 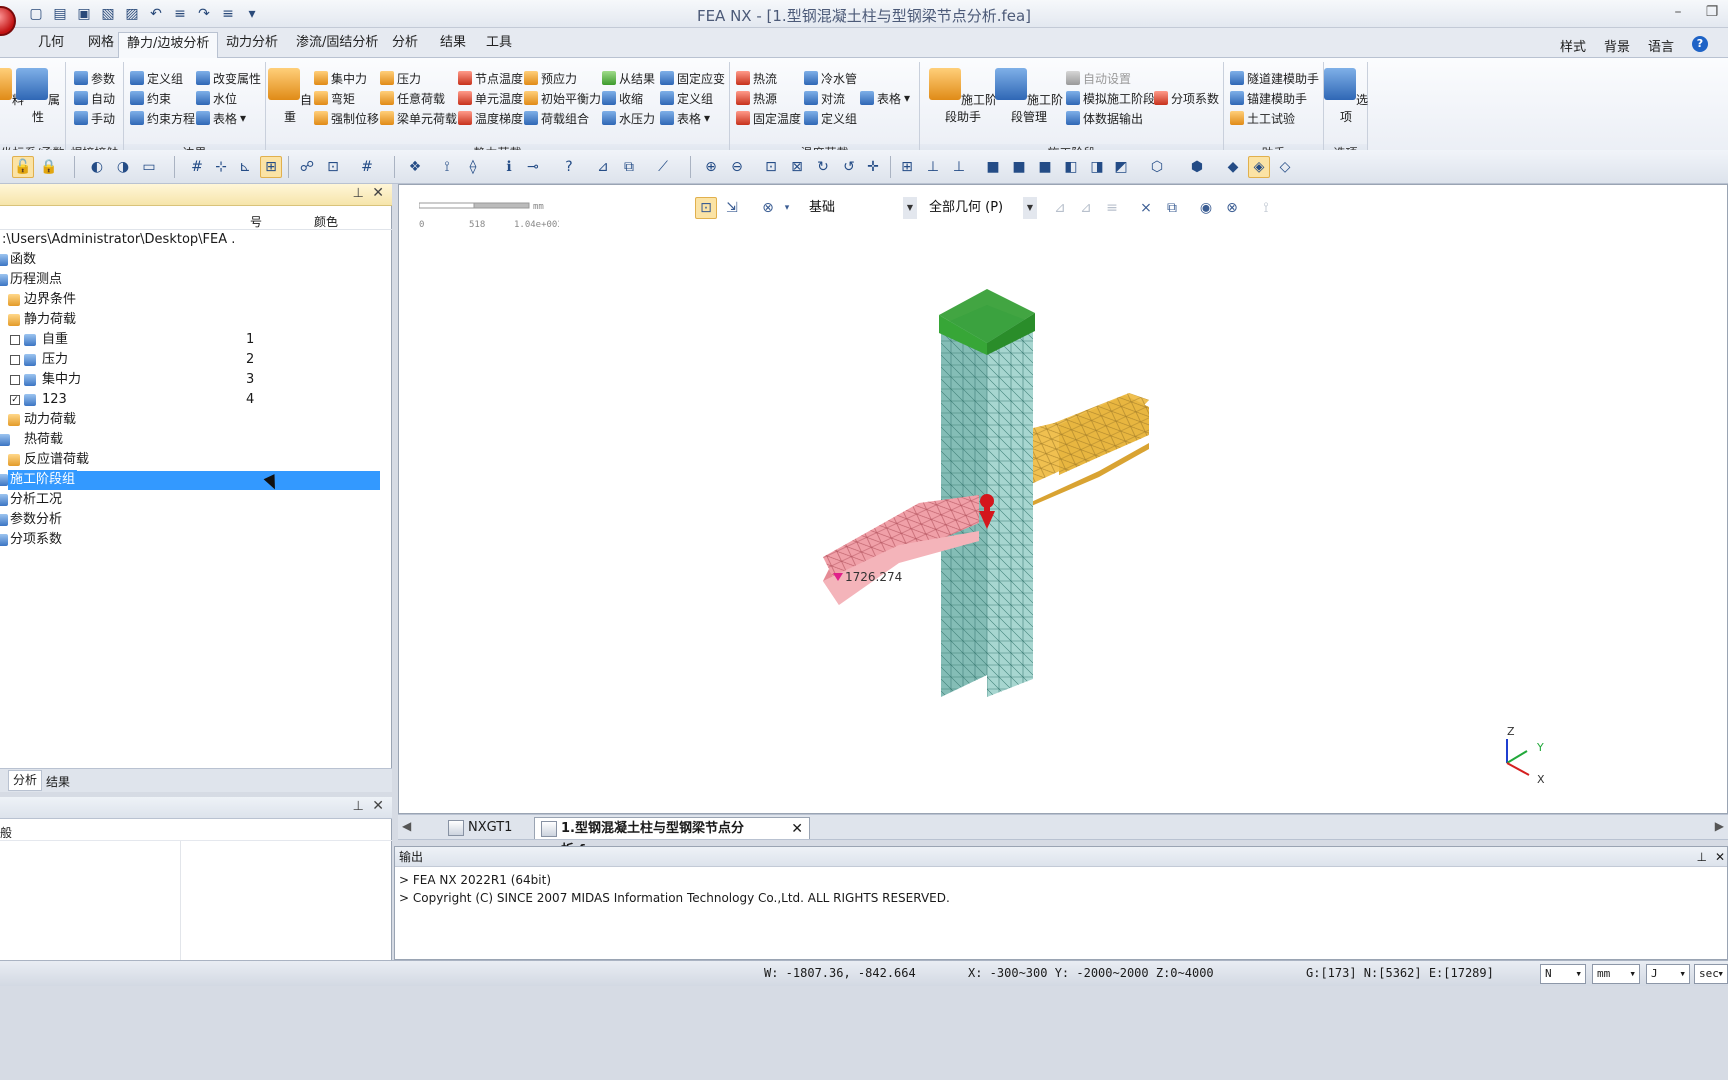 I want to click on from-result-button: 从结果, so click(x=628, y=78).